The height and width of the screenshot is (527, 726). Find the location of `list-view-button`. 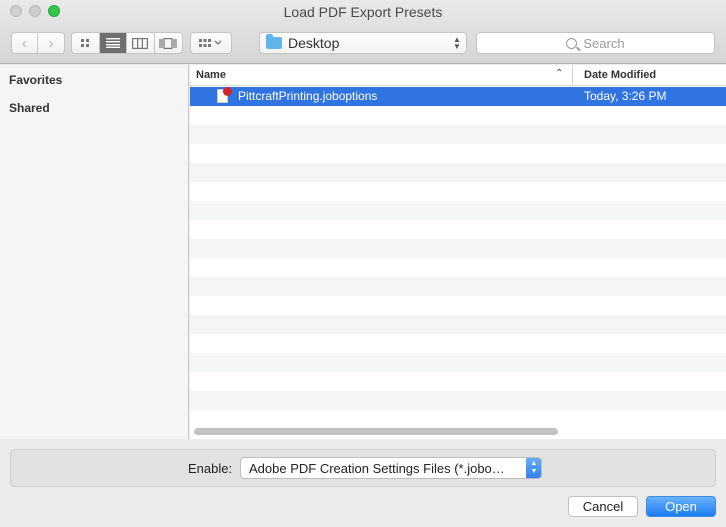

list-view-button is located at coordinates (113, 43).